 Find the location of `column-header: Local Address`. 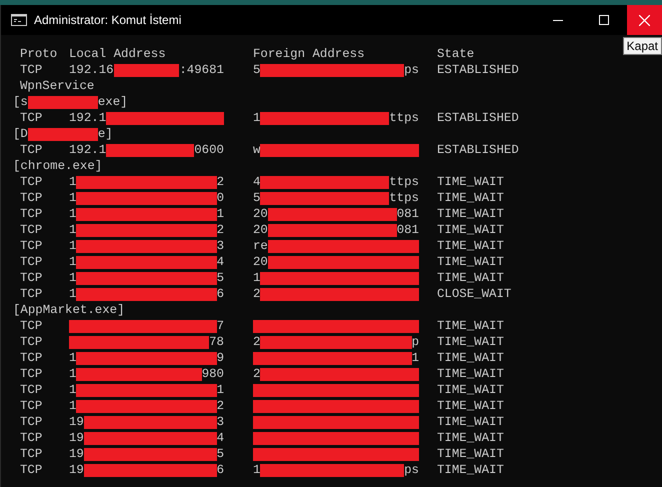

column-header: Local Address is located at coordinates (118, 54).